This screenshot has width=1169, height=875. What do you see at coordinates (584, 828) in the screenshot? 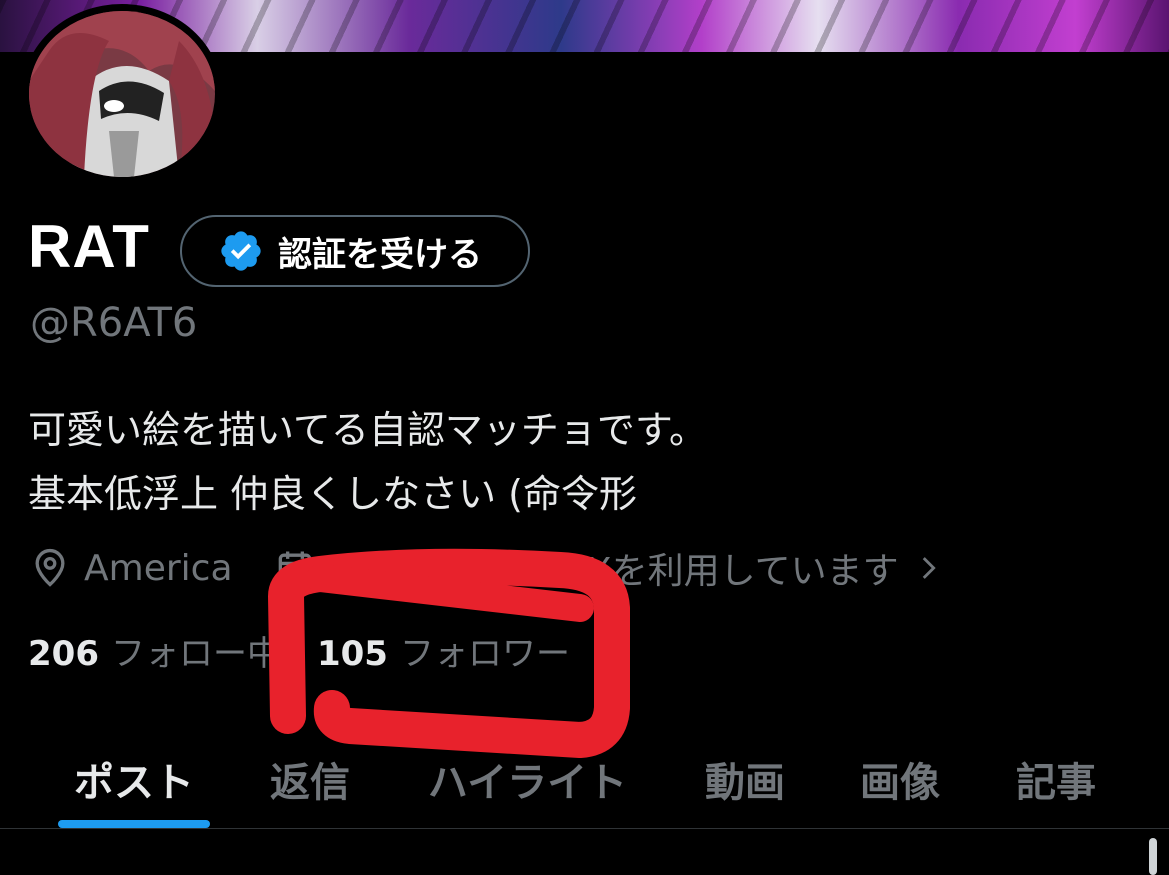
I see `tabs-divider` at bounding box center [584, 828].